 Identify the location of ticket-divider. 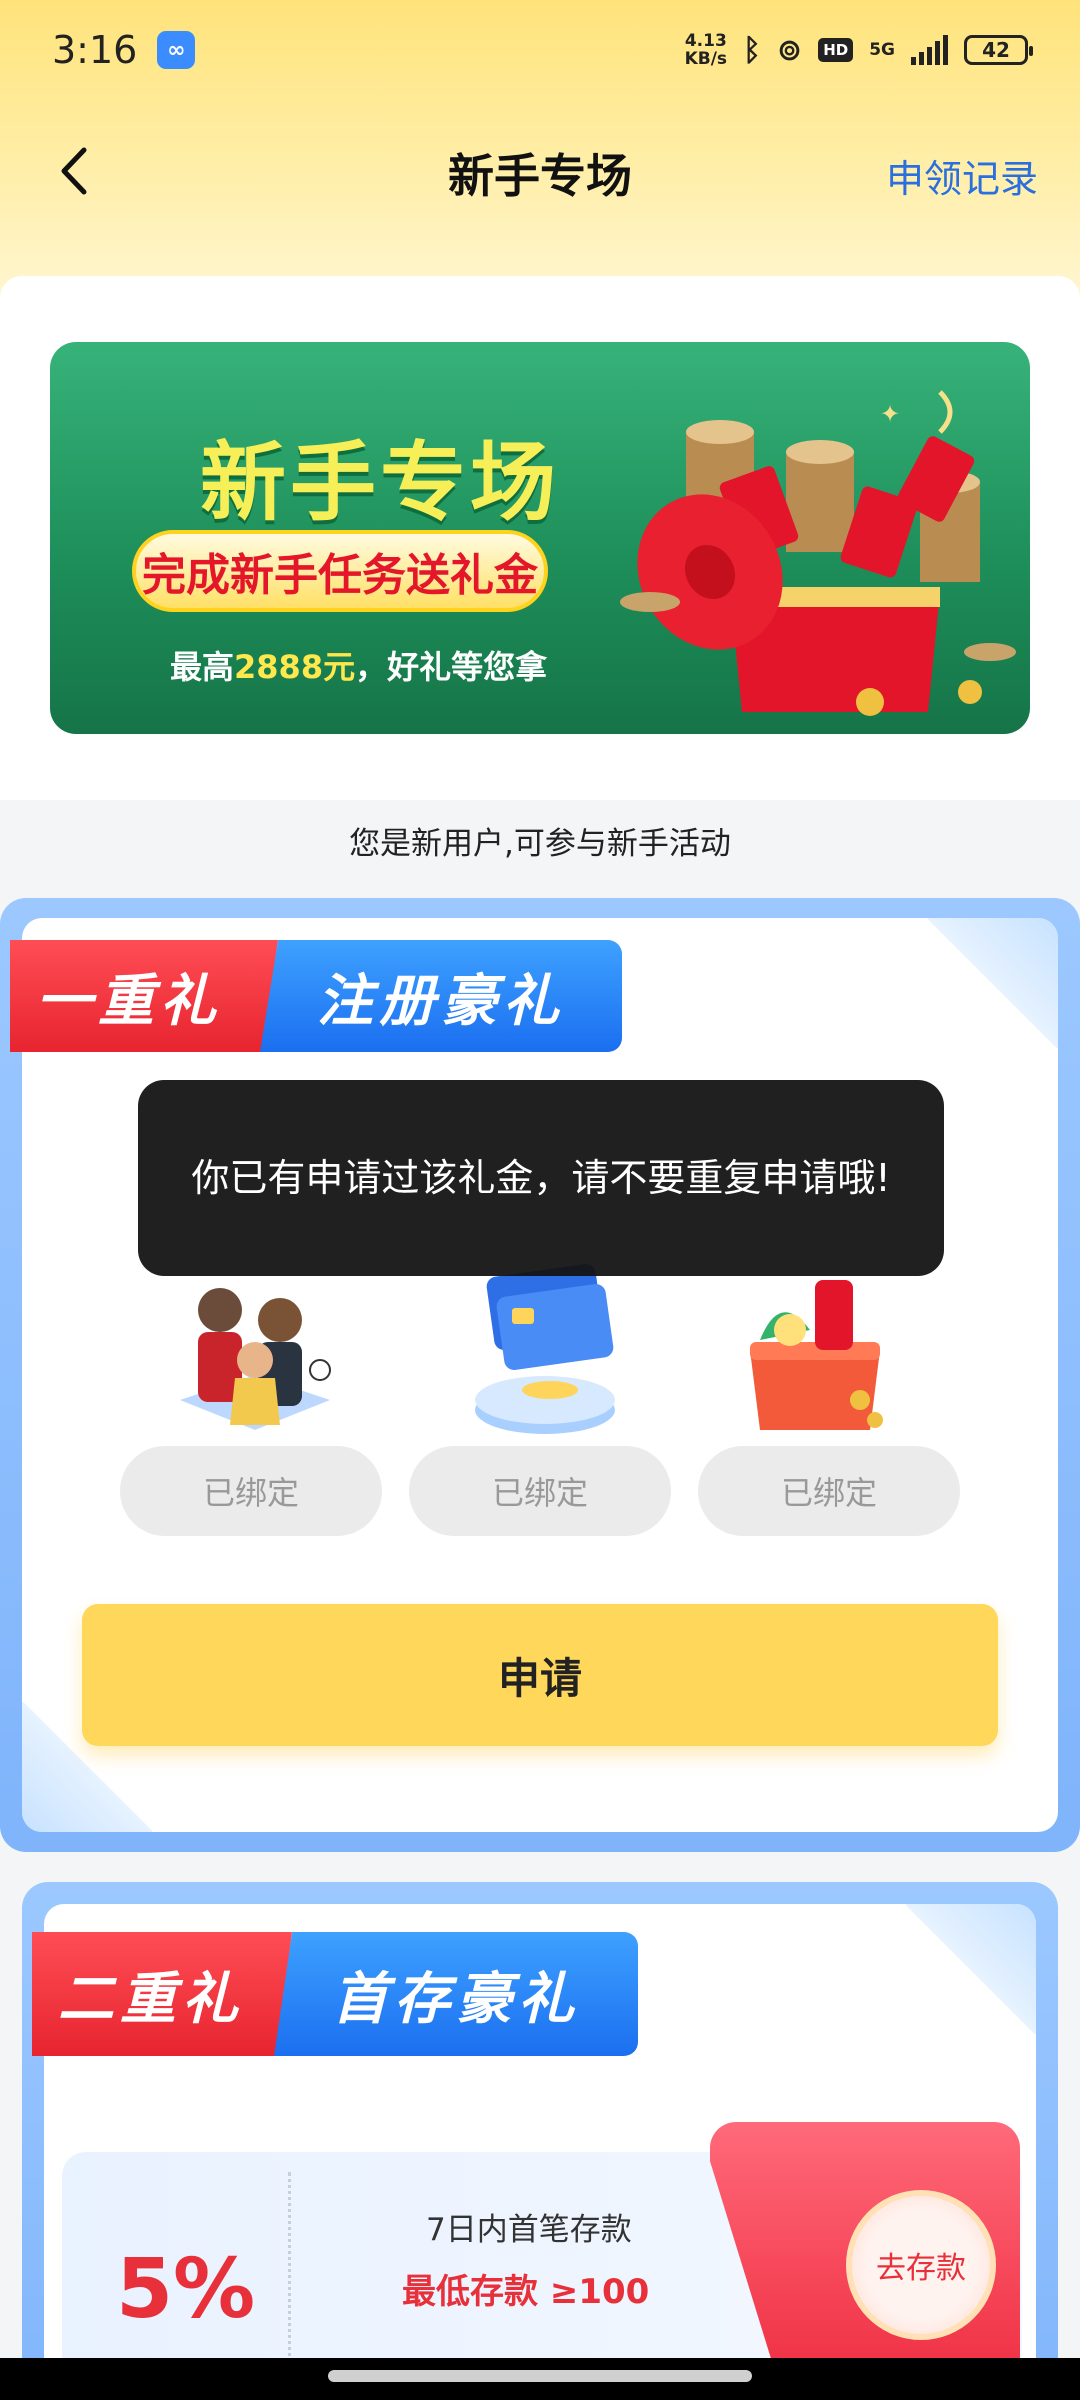
(289, 2277).